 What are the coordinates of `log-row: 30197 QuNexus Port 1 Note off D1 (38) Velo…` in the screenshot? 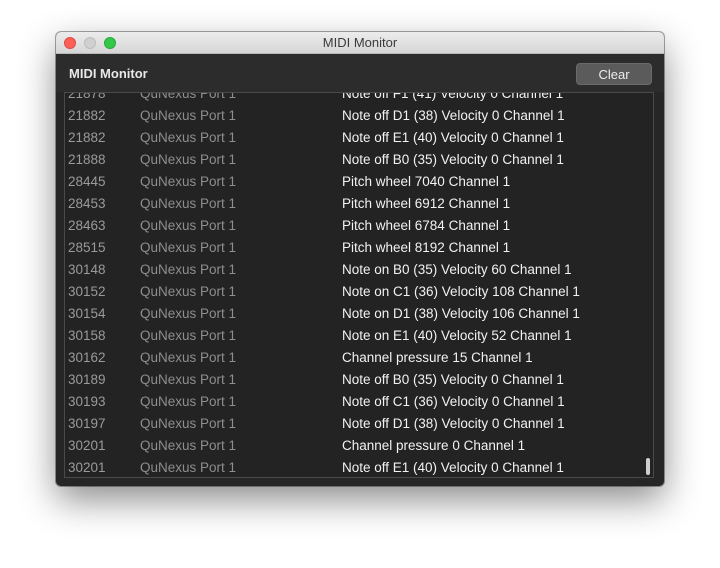 It's located at (359, 424).